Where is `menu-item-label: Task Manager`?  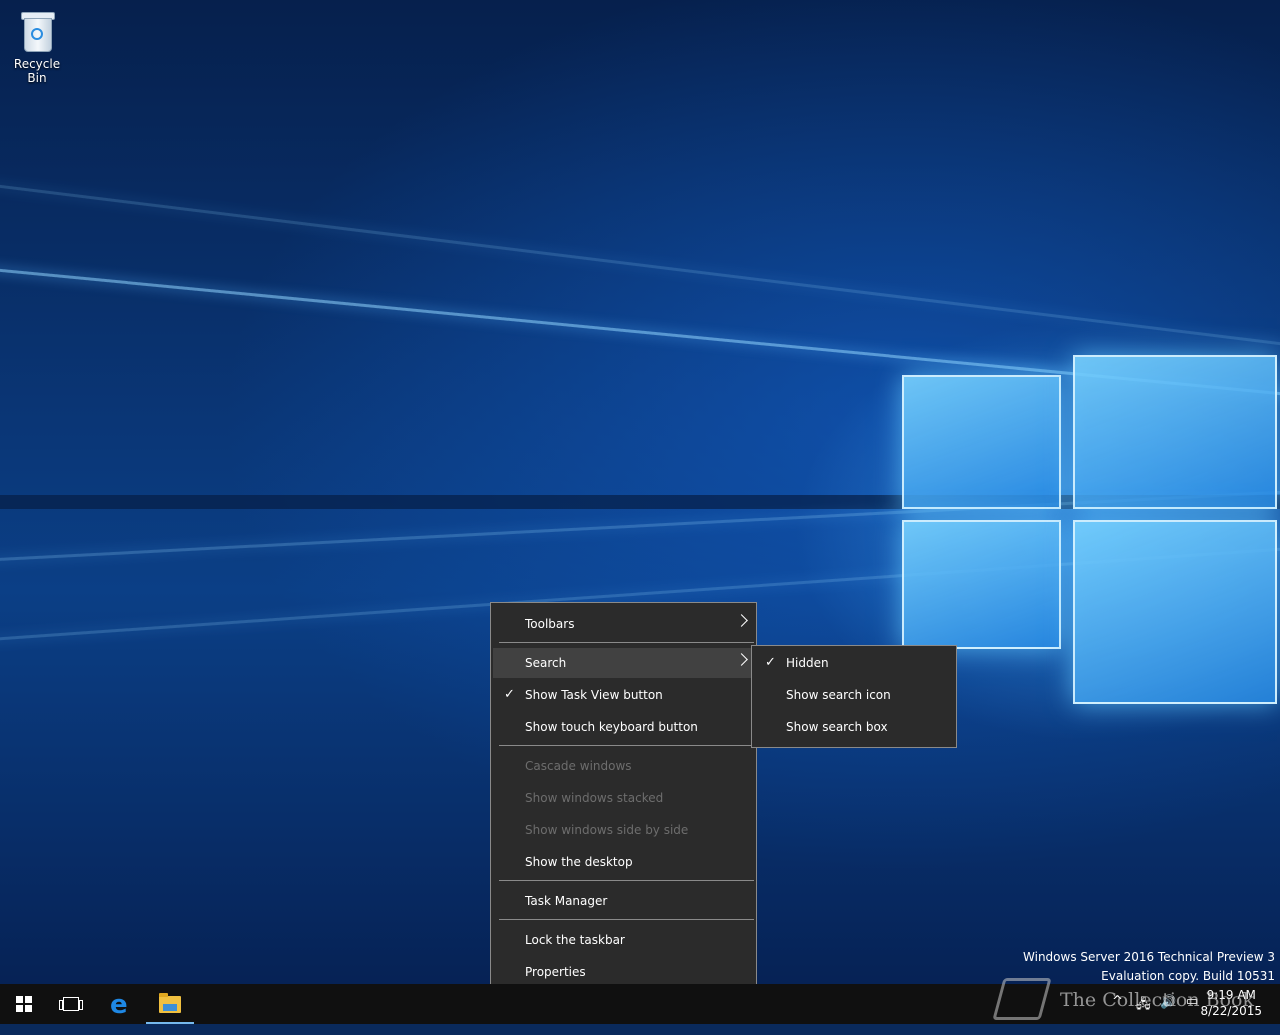 menu-item-label: Task Manager is located at coordinates (566, 901).